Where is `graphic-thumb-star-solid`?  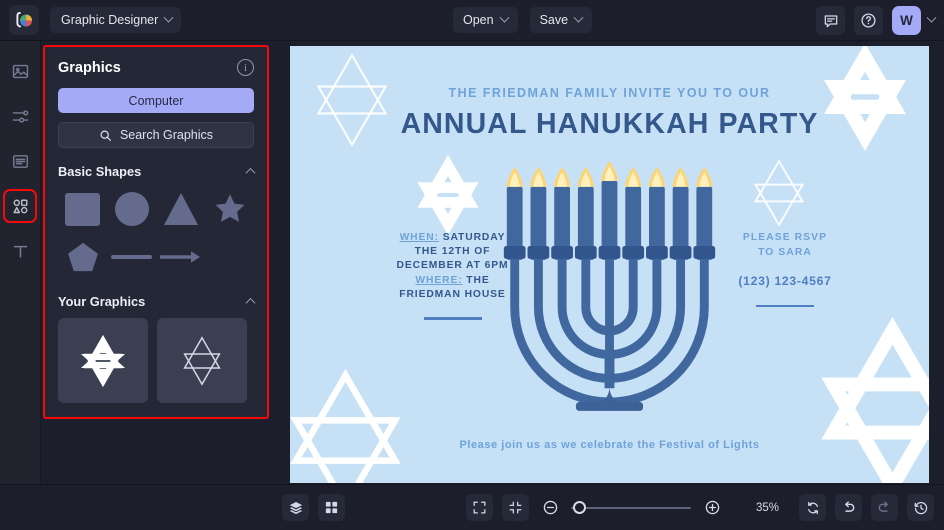
graphic-thumb-star-solid is located at coordinates (103, 360).